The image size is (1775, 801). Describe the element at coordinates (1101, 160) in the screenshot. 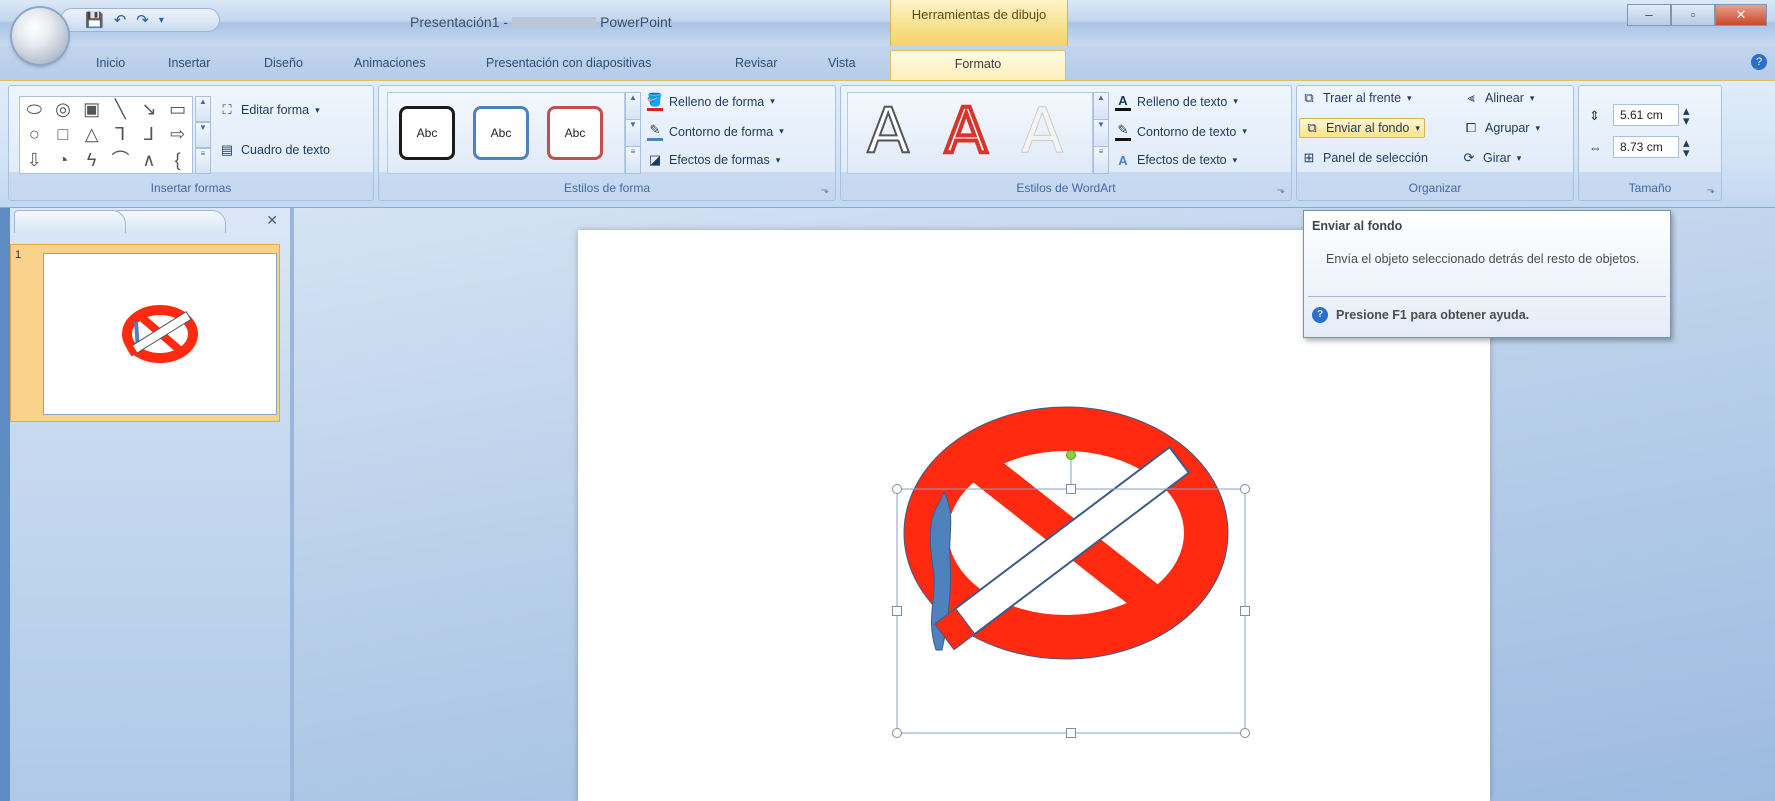

I see `wordart-more: ≡` at that location.